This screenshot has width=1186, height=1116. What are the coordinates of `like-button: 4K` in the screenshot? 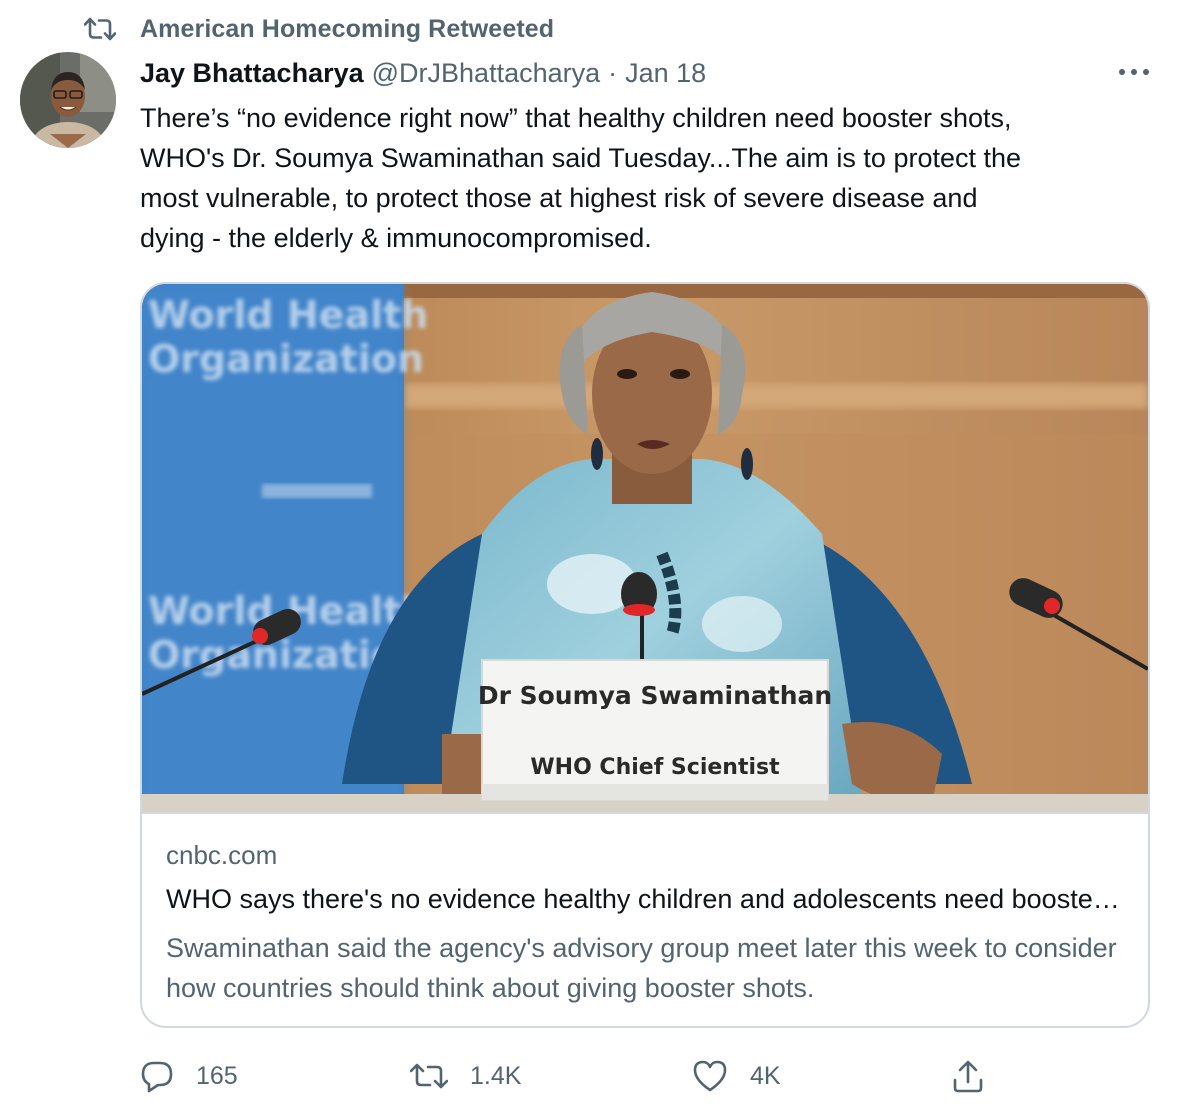 It's located at (736, 1076).